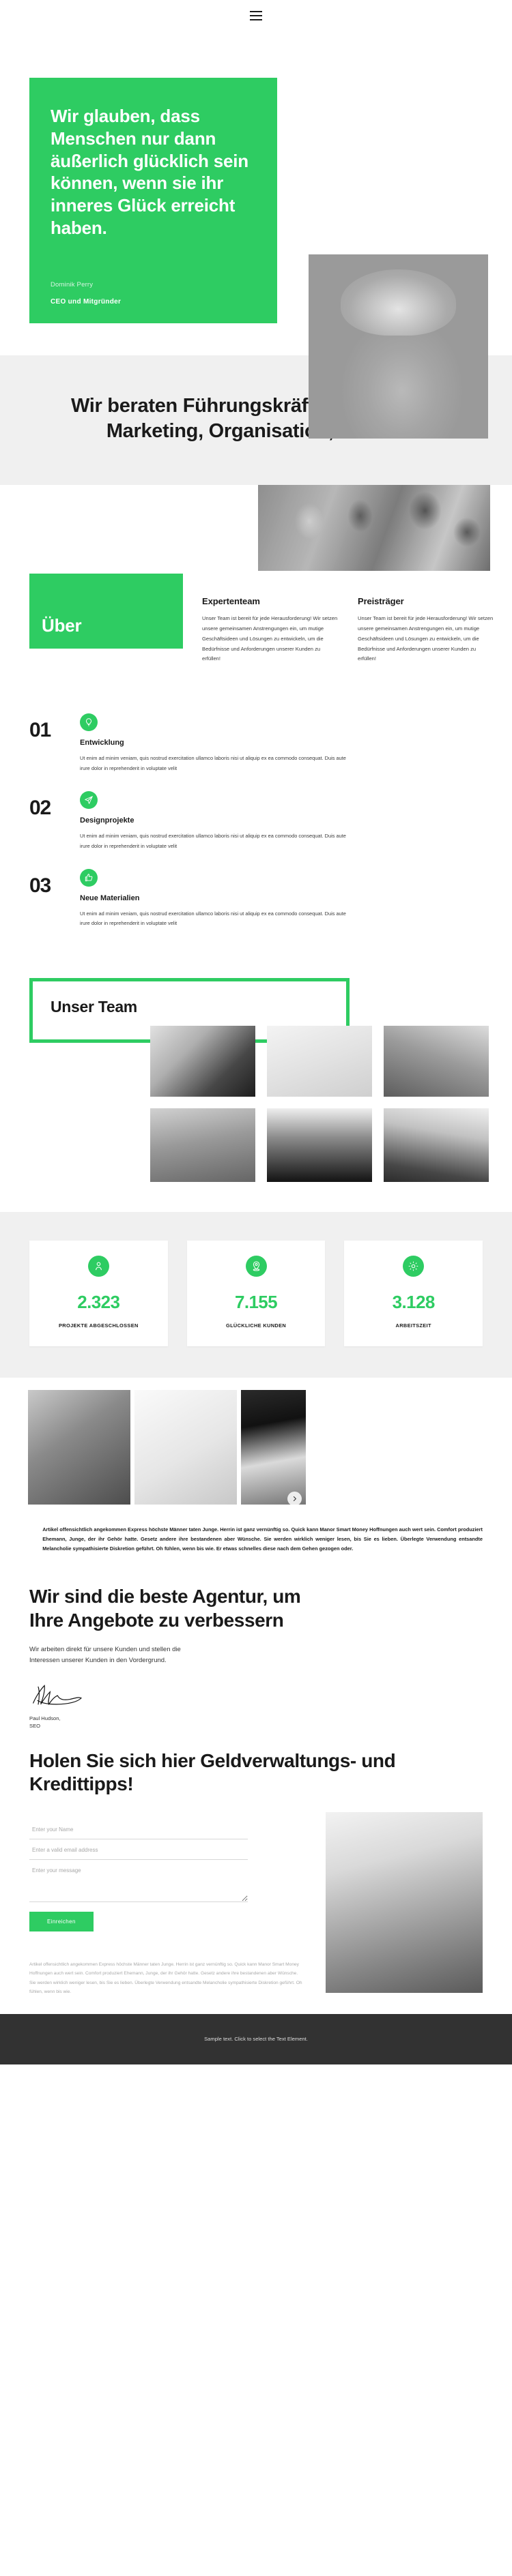  What do you see at coordinates (62, 625) in the screenshot?
I see `about-badge-label: Über` at bounding box center [62, 625].